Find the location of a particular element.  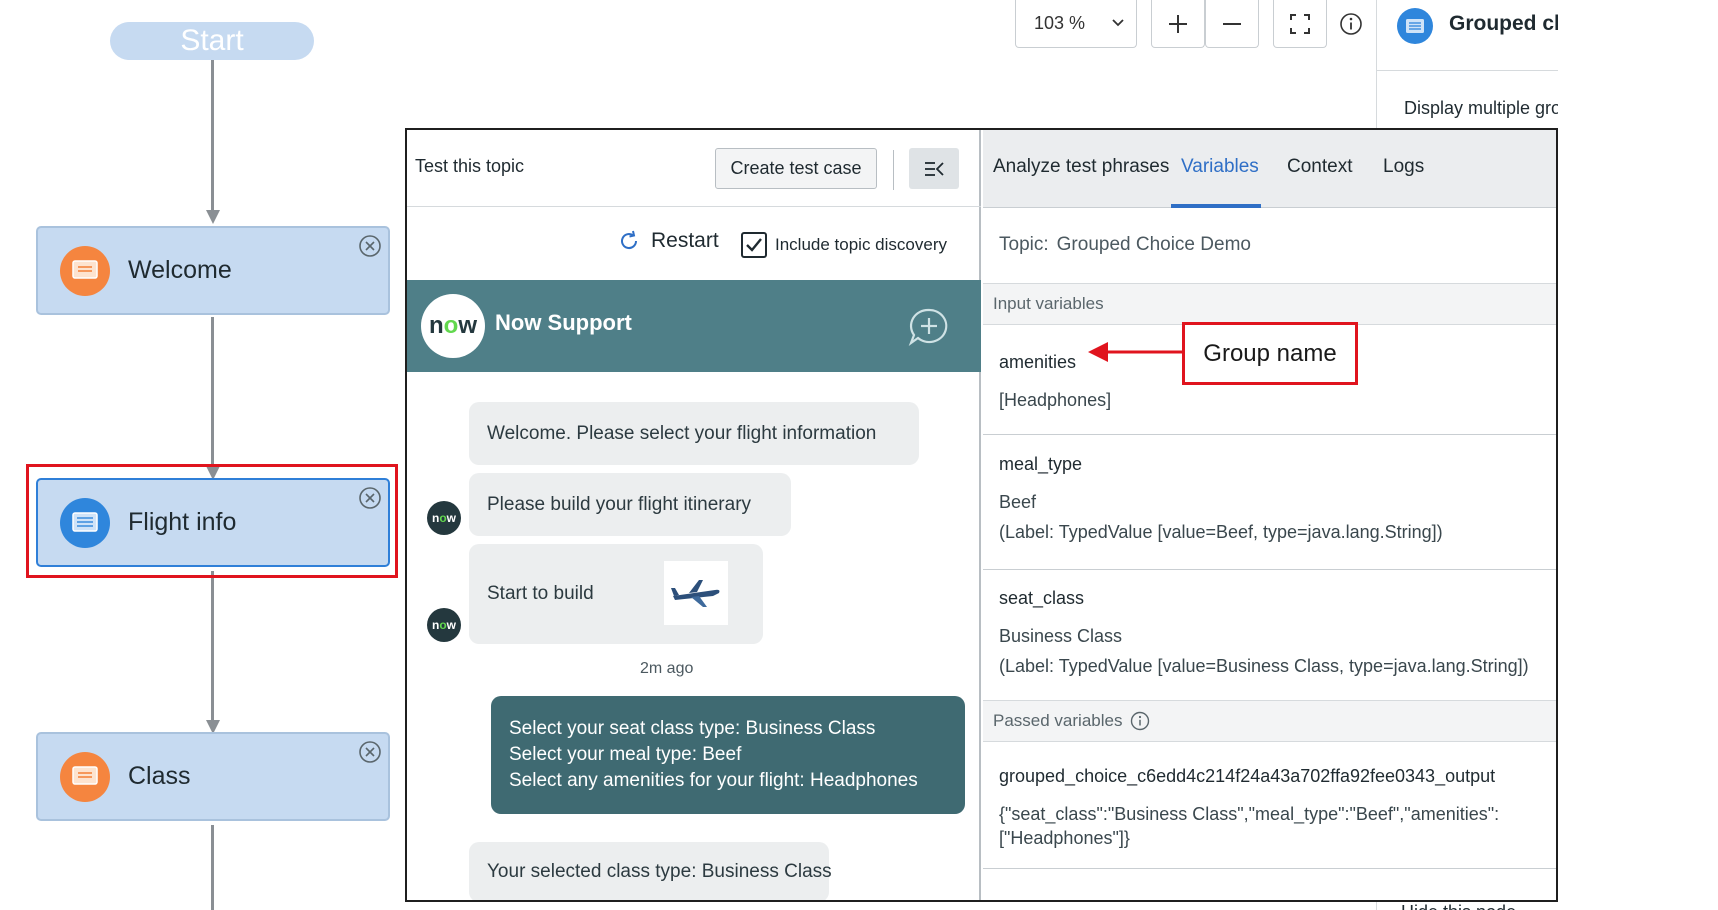

timestamp: 2m ago is located at coordinates (667, 668).